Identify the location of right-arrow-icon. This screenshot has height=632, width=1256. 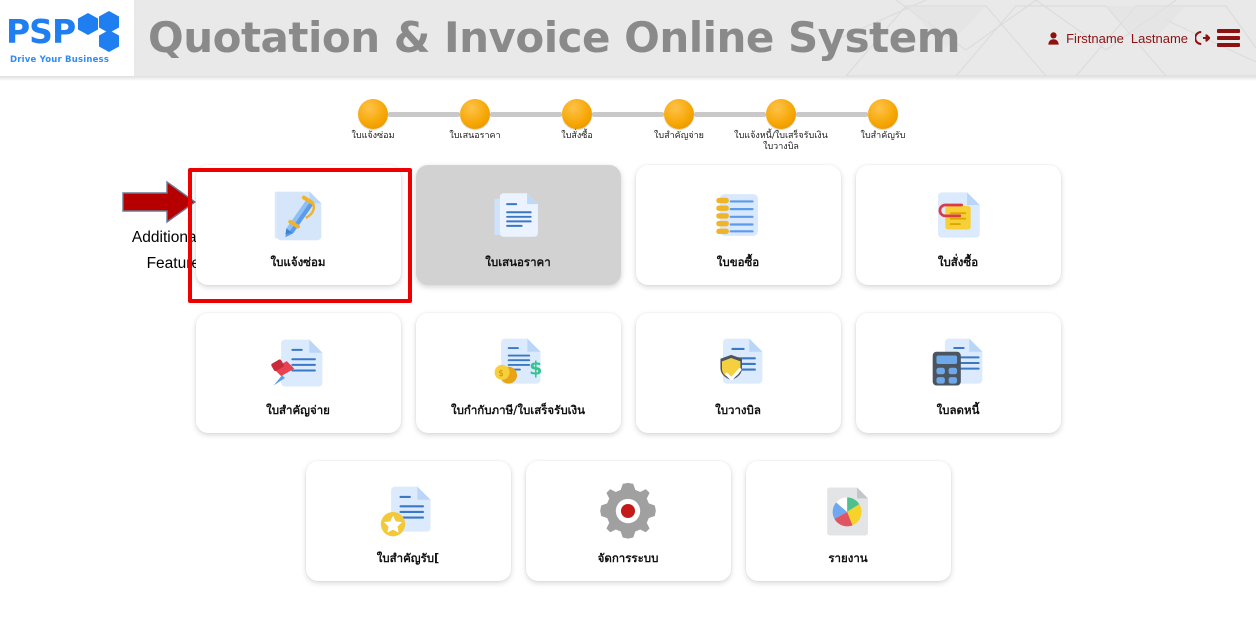
(159, 202).